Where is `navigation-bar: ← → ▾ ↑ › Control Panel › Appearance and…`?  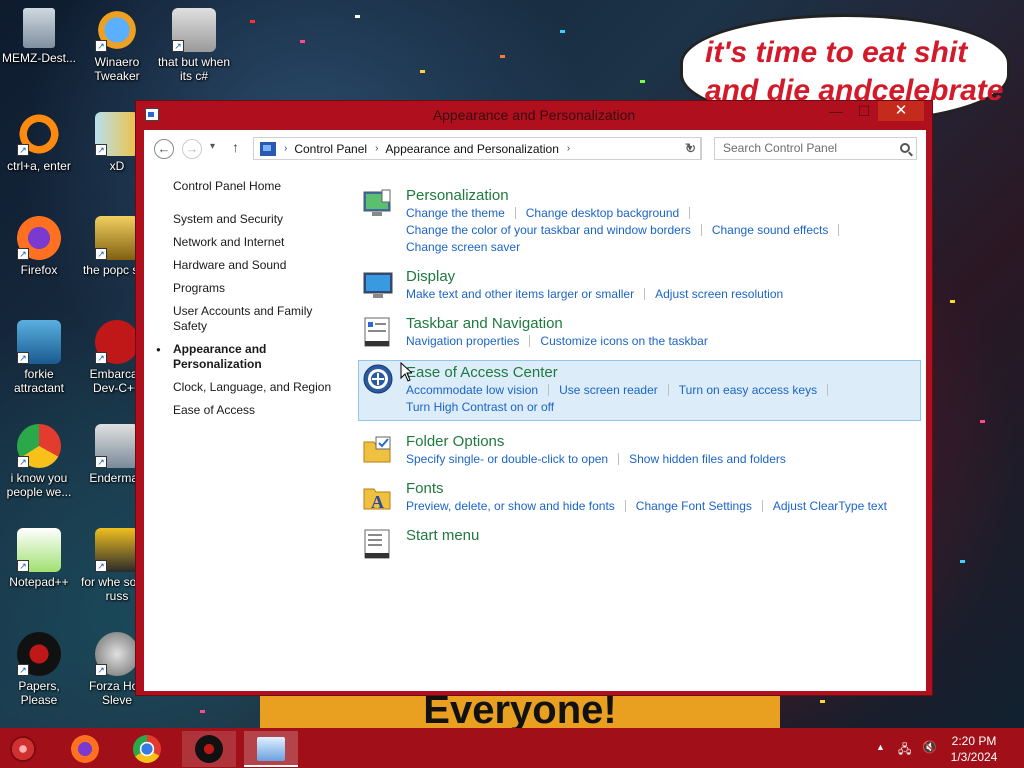 navigation-bar: ← → ▾ ↑ › Control Panel › Appearance and… is located at coordinates (535, 149).